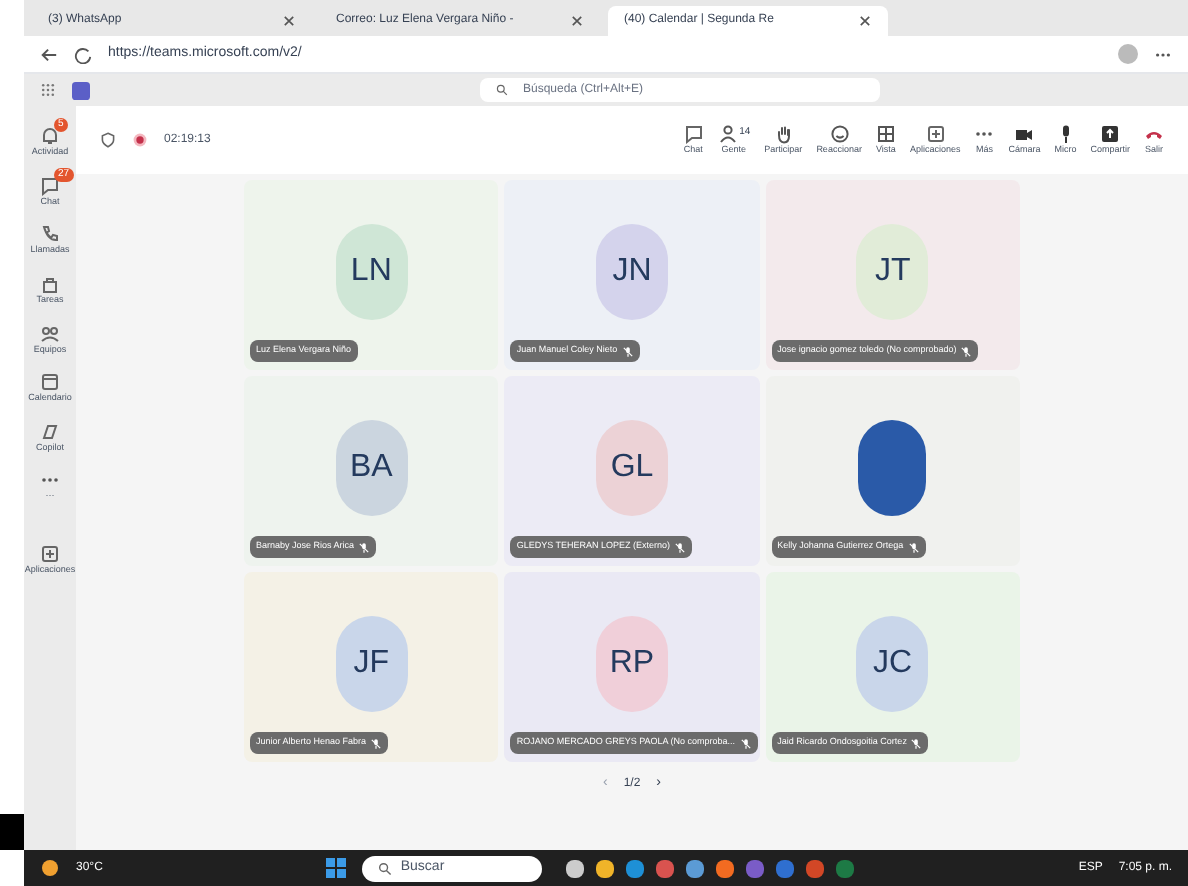  What do you see at coordinates (371, 468) in the screenshot?
I see `avatar: BA` at bounding box center [371, 468].